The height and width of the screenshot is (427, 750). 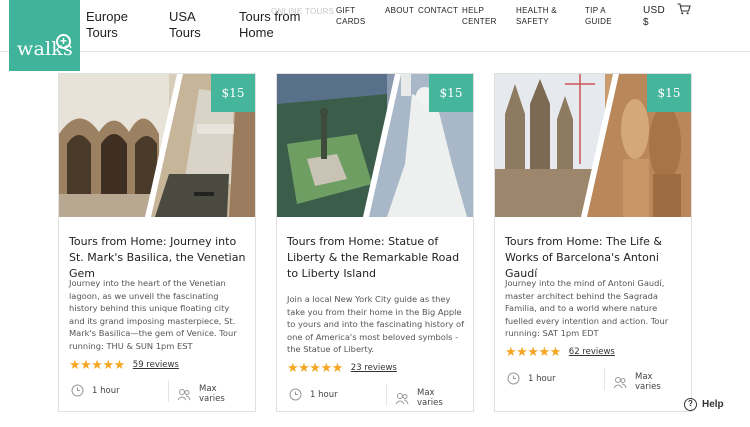 What do you see at coordinates (598, 16) in the screenshot?
I see `nav-tip-a-guide: TIP A GUIDE` at bounding box center [598, 16].